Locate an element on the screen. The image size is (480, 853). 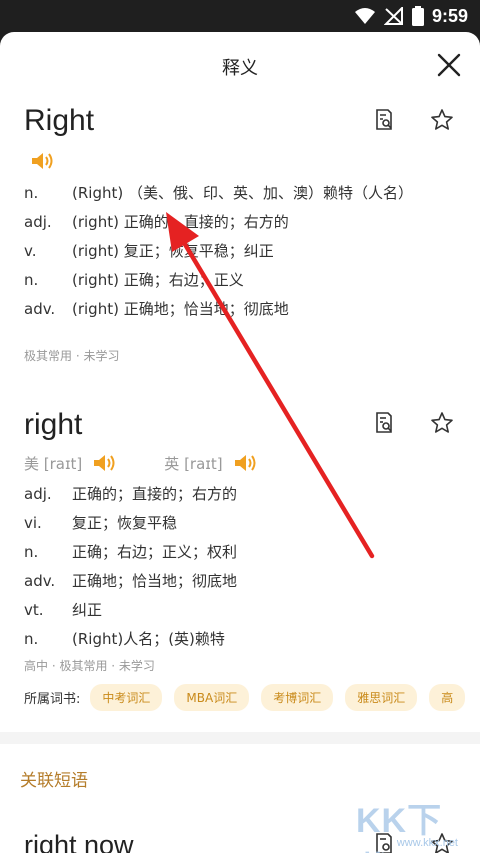
definition-text: (right) 复正；恢复平稳；纠正 is located at coordinates (173, 251).